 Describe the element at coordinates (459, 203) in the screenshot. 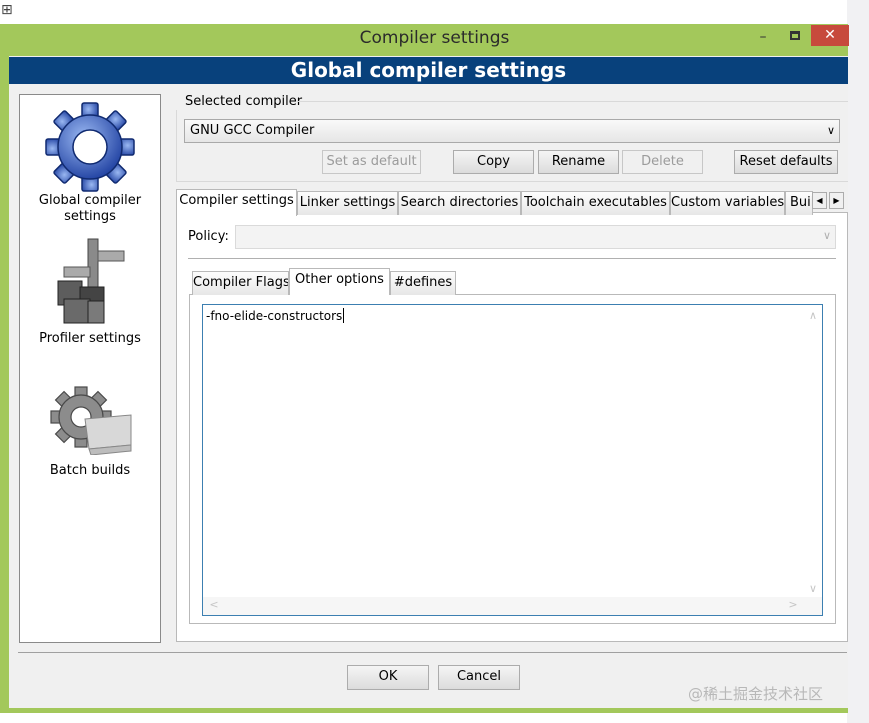

I see `tab-search-directories: Search directories` at that location.